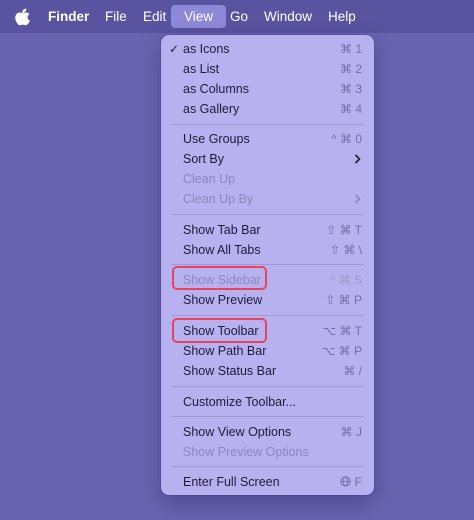  I want to click on highlight-box-show-toolbar, so click(219, 330).